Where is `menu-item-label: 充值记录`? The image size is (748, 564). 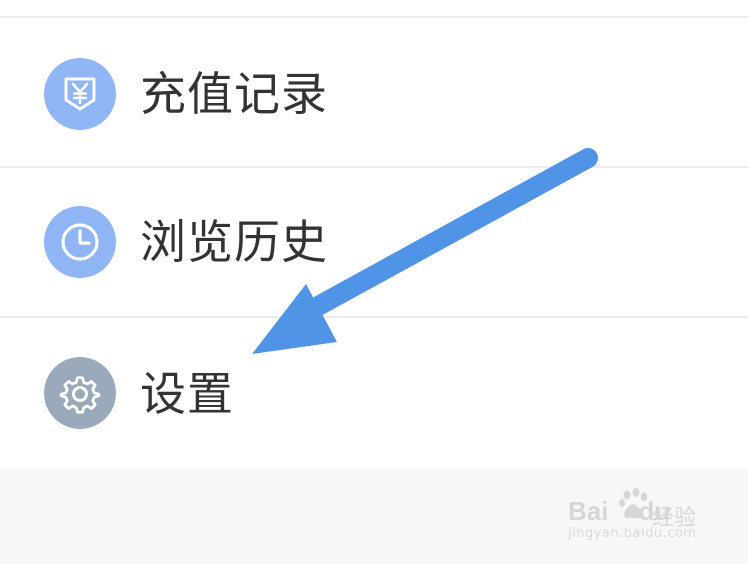 menu-item-label: 充值记录 is located at coordinates (234, 94).